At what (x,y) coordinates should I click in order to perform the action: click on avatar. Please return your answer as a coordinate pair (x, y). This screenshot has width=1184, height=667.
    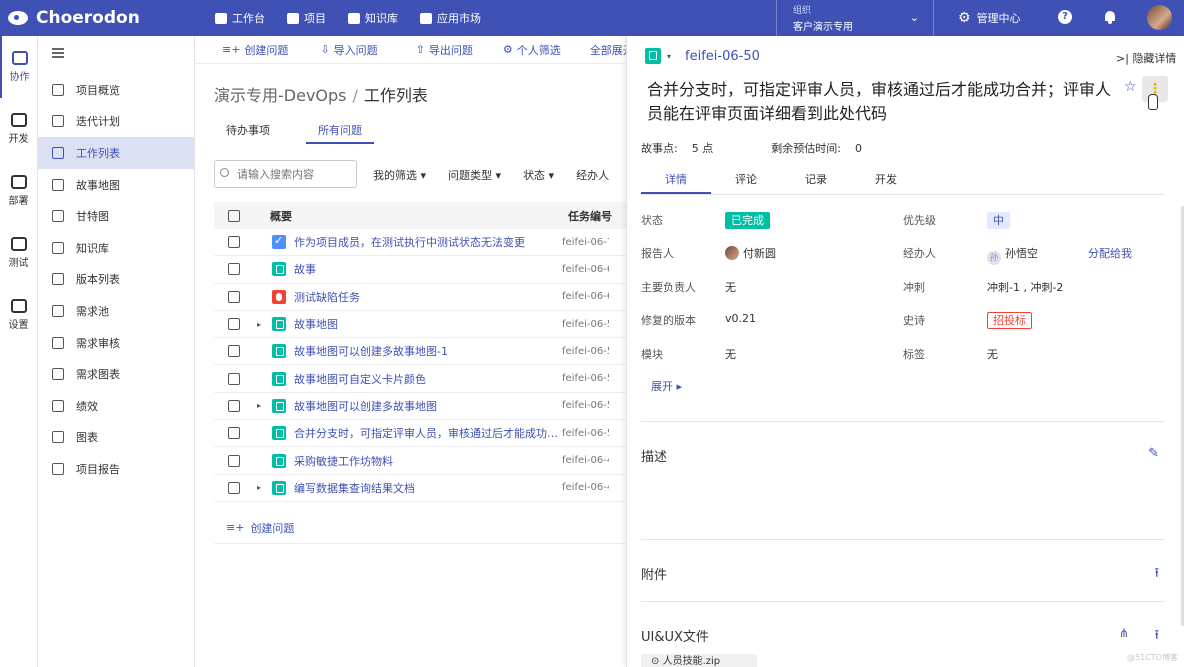
    Looking at the image, I should click on (1159, 17).